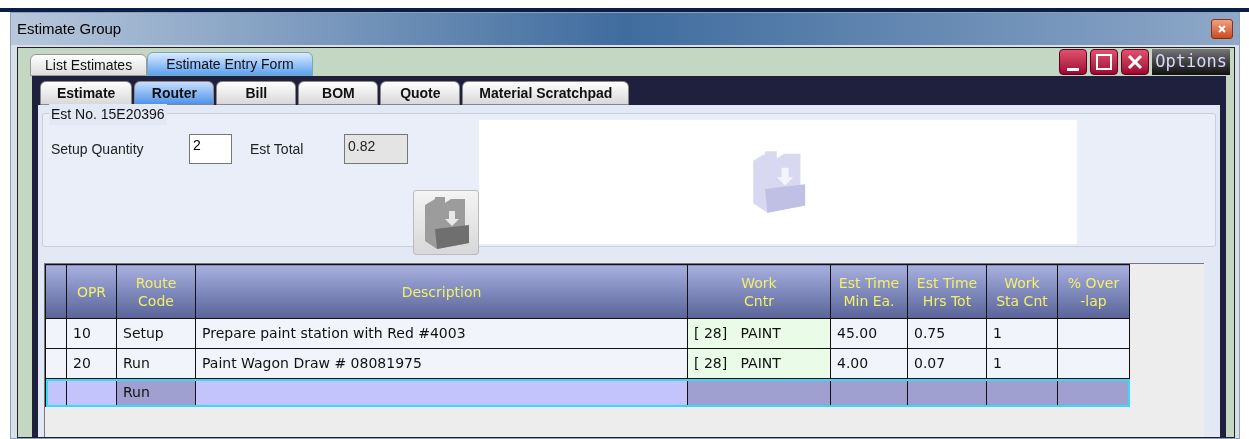 Image resolution: width=1249 pixels, height=439 pixels. I want to click on tab: Estimate, so click(86, 93).